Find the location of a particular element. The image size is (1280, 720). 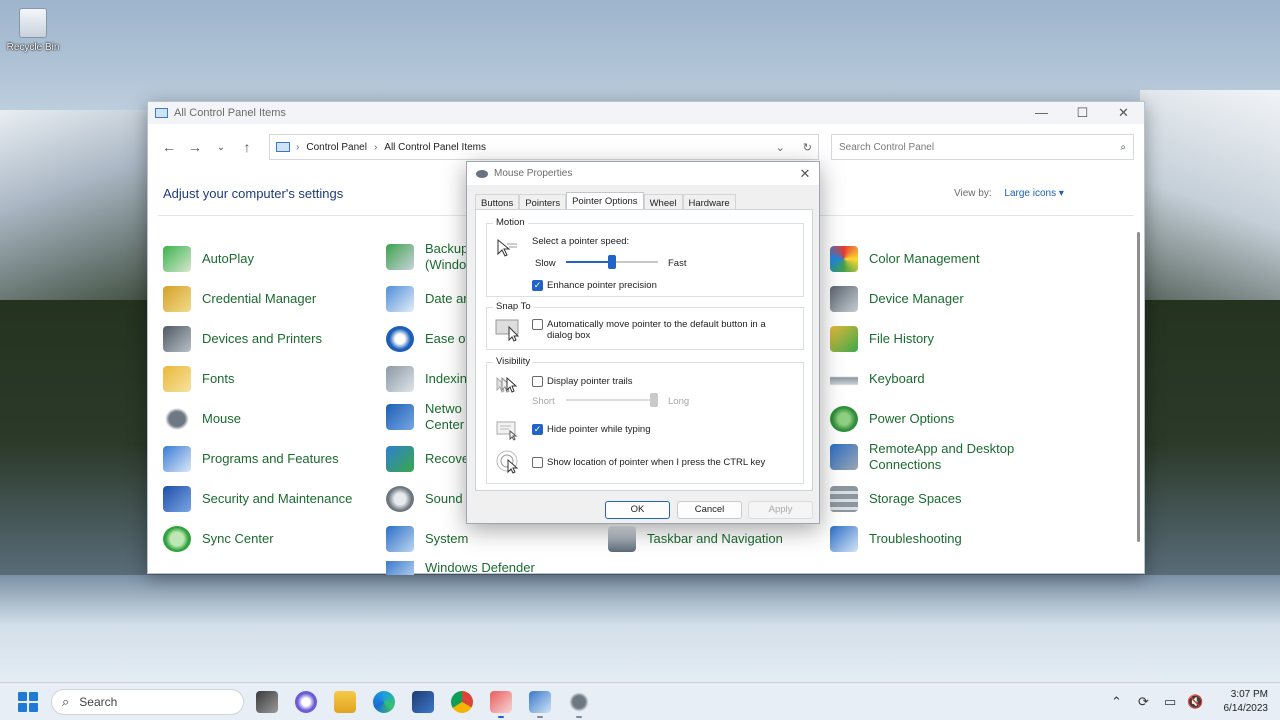

network-icon: ▭ is located at coordinates (1170, 702).